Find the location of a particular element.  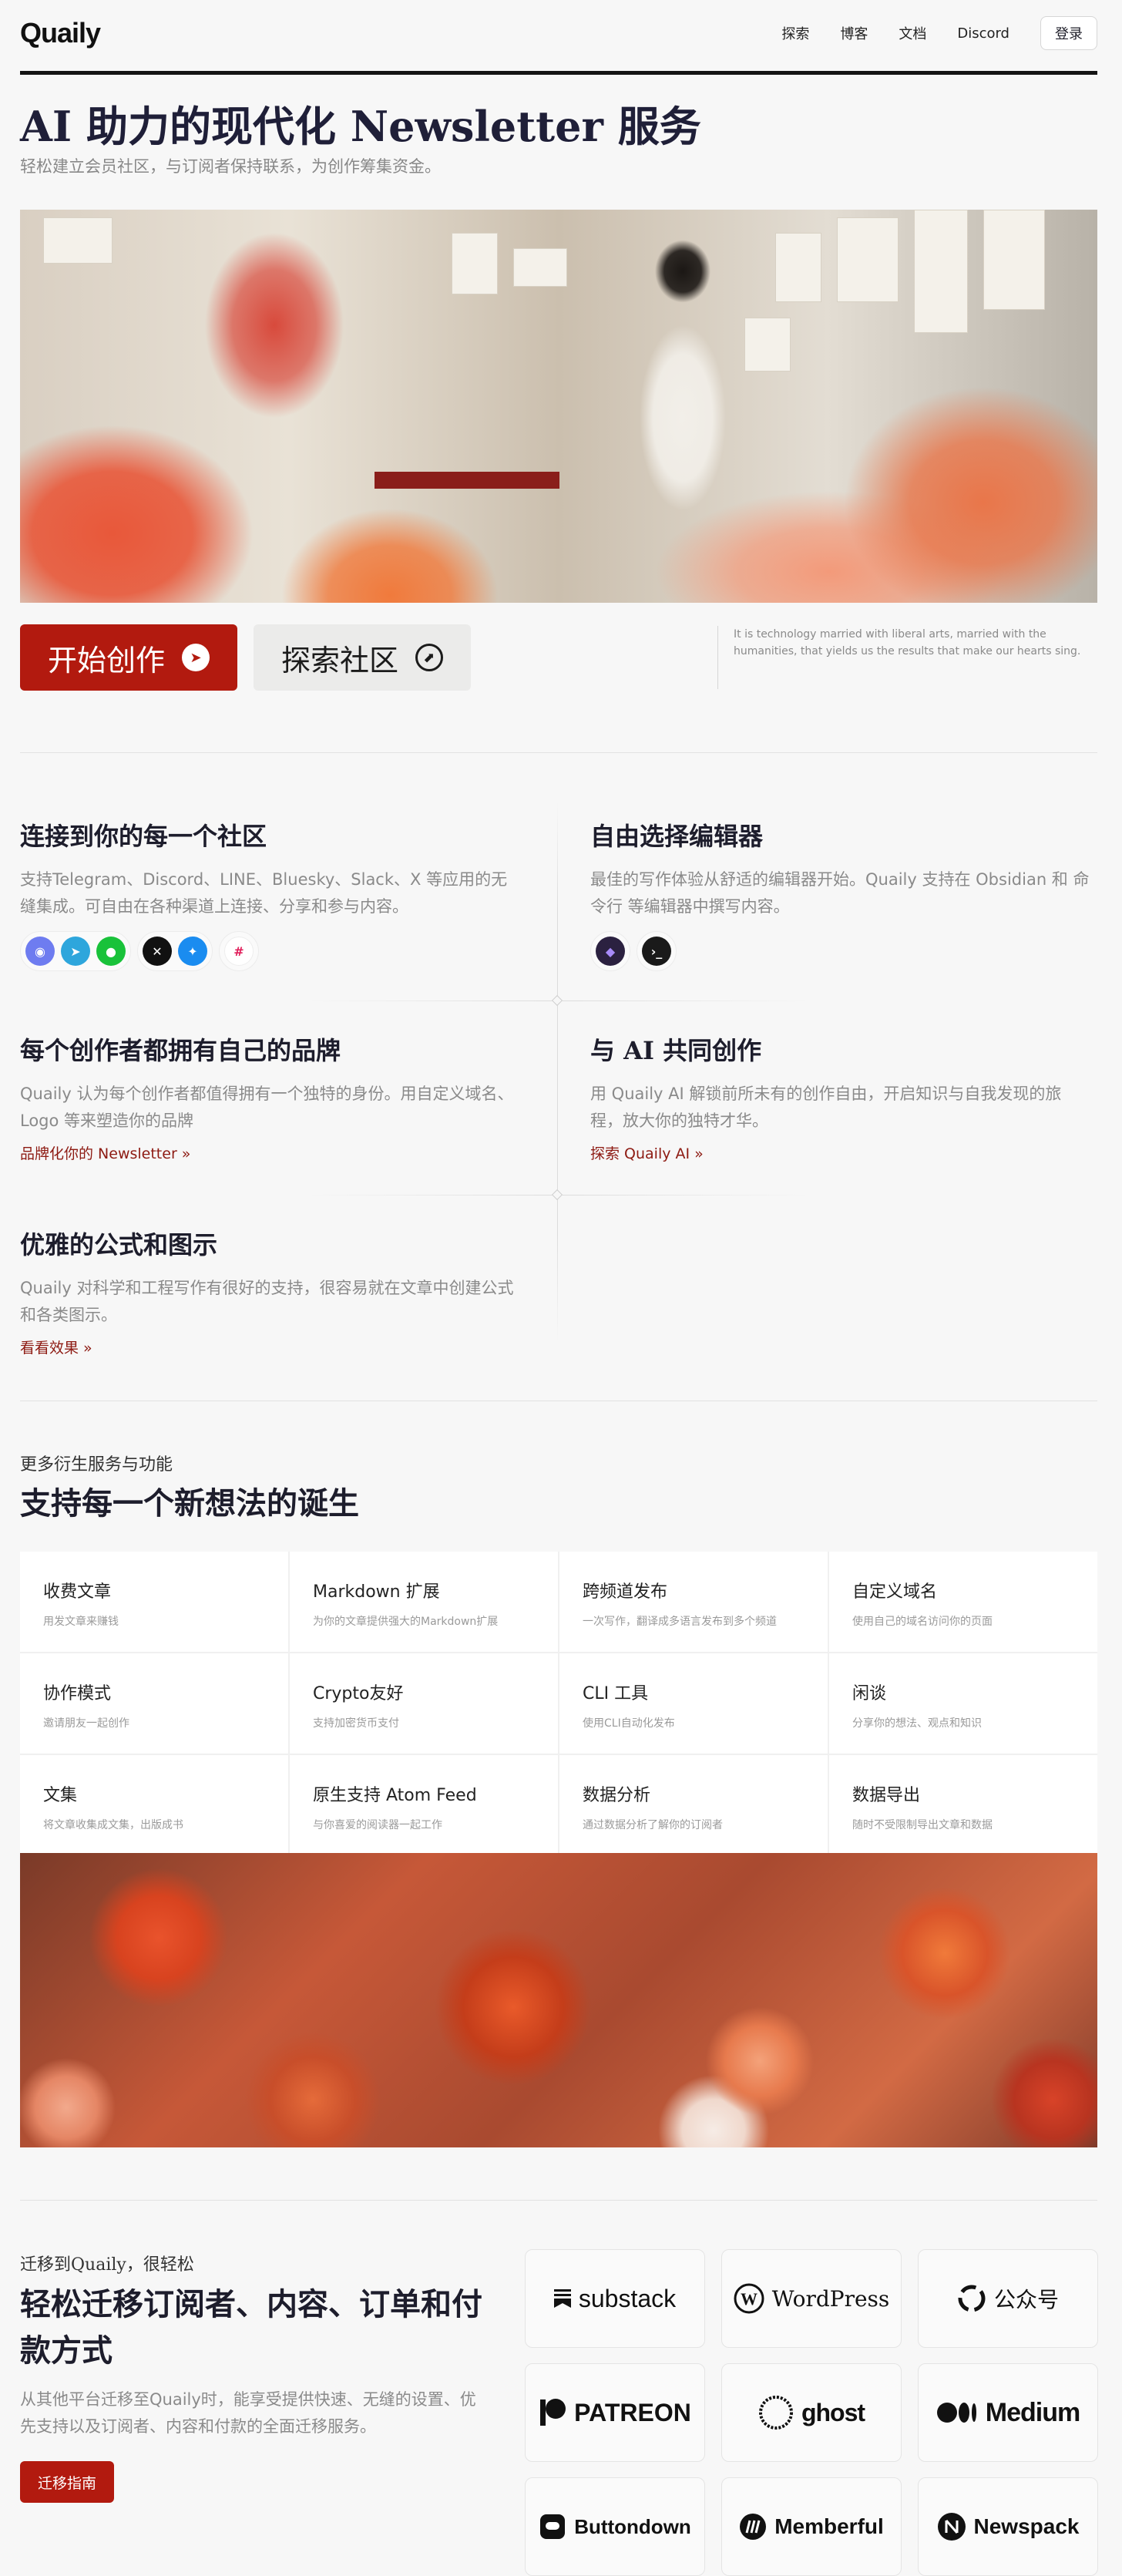

slack-icon: # is located at coordinates (239, 951).